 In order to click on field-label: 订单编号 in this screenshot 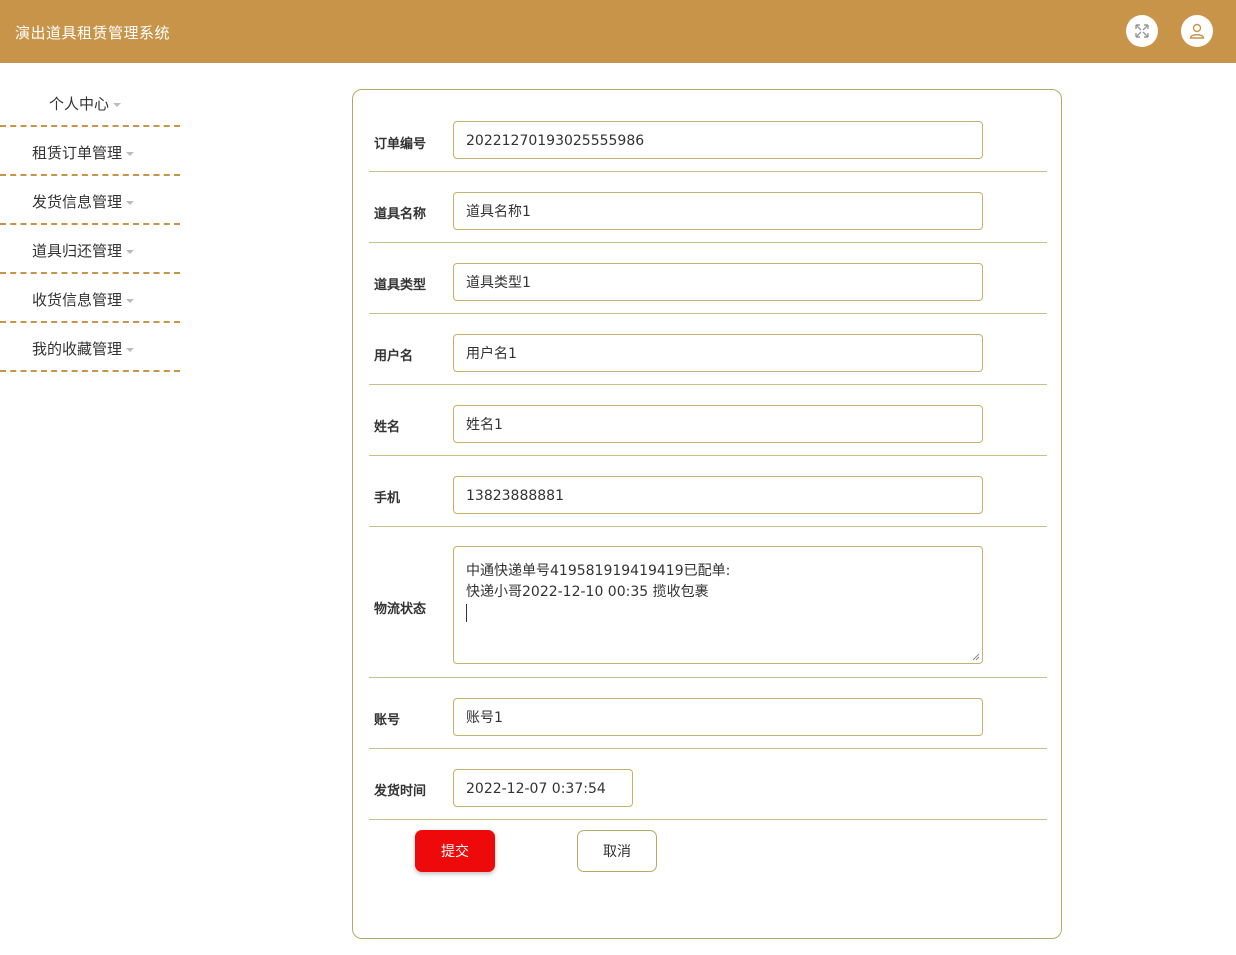, I will do `click(400, 144)`.